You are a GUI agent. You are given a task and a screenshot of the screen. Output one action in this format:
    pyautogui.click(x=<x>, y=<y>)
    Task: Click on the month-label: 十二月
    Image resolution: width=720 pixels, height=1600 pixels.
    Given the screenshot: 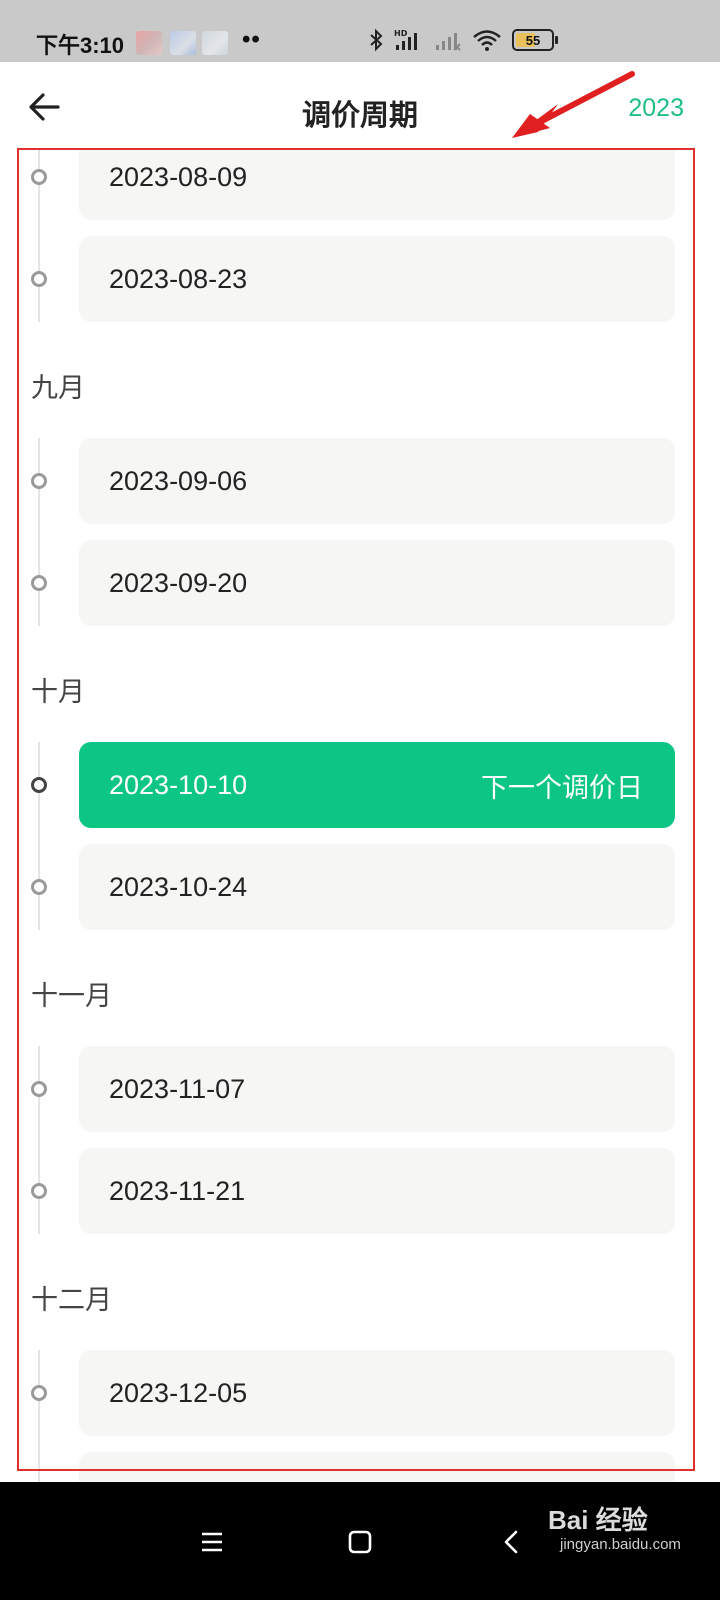 What is the action you would take?
    pyautogui.click(x=71, y=1300)
    